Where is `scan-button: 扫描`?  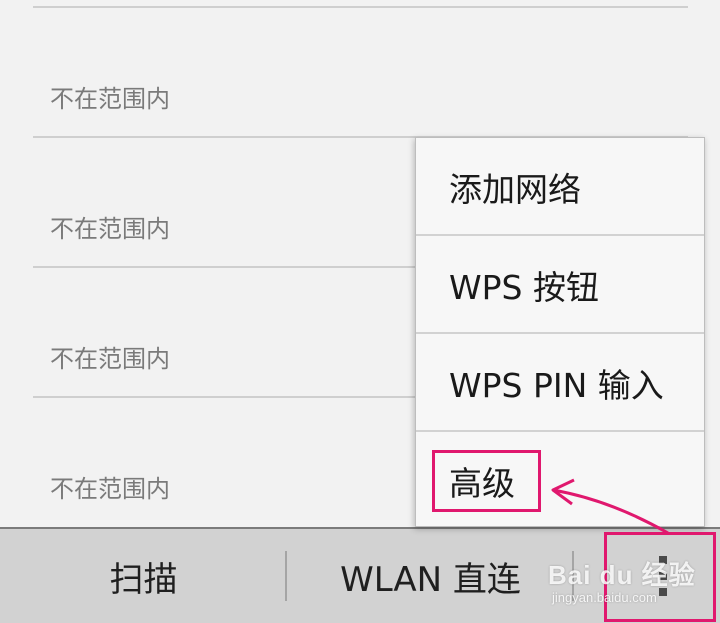 scan-button: 扫描 is located at coordinates (143, 576).